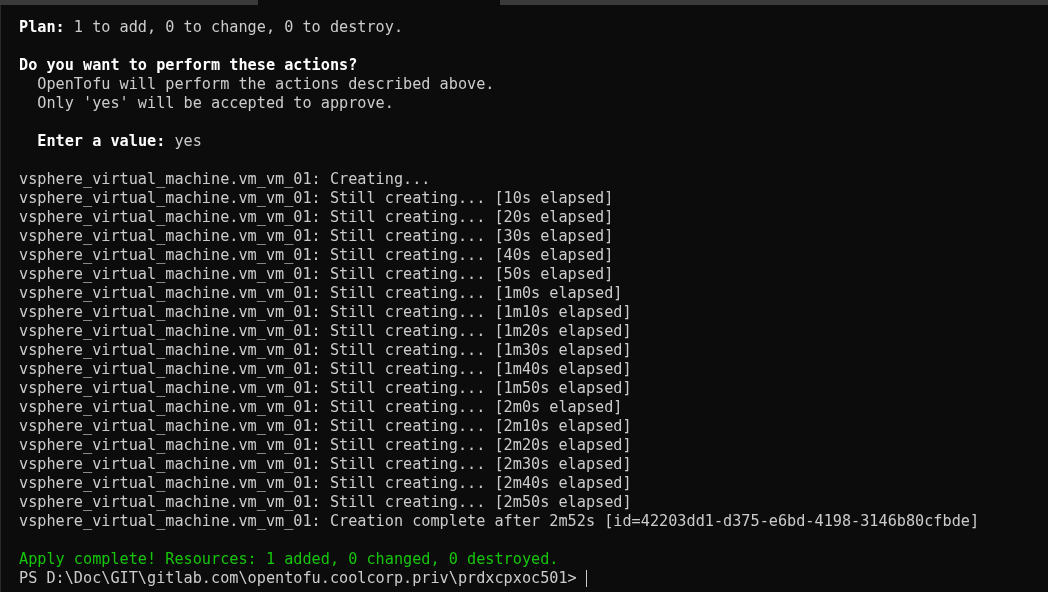 The width and height of the screenshot is (1048, 592). I want to click on output-line: Enter a value: yes, so click(119, 141).